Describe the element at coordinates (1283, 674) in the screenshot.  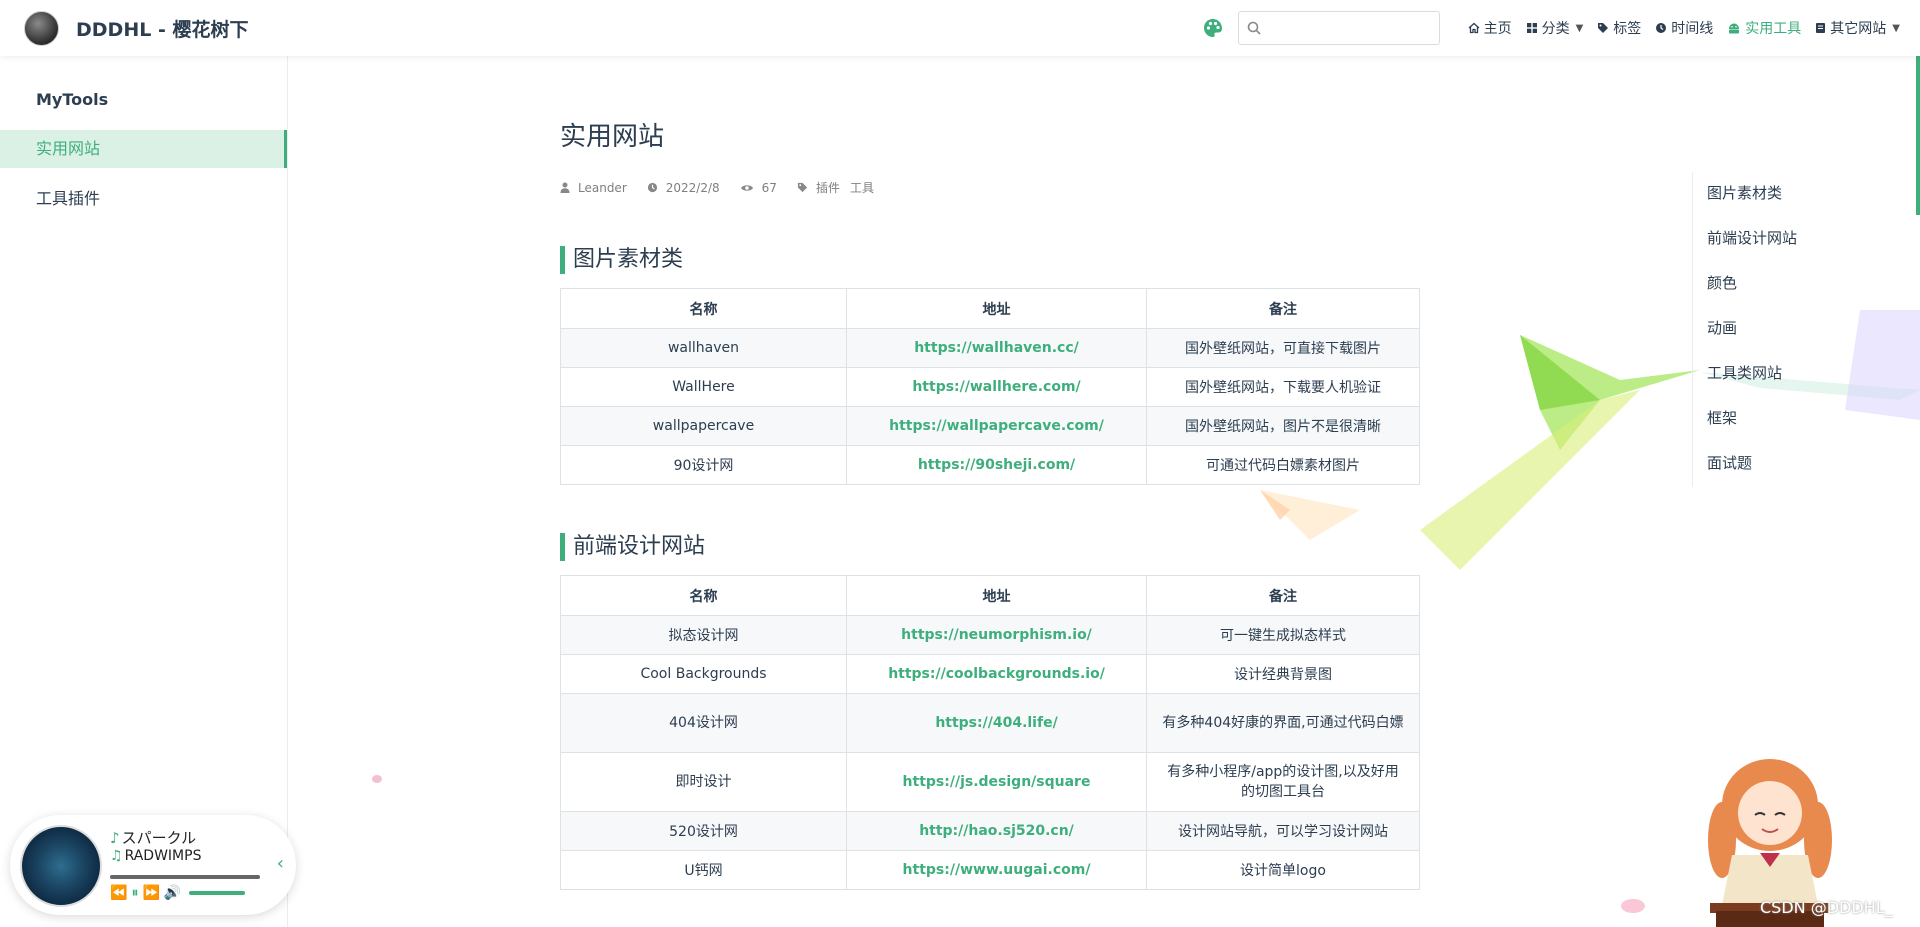
I see `cell-note: 设计经典背景图` at that location.